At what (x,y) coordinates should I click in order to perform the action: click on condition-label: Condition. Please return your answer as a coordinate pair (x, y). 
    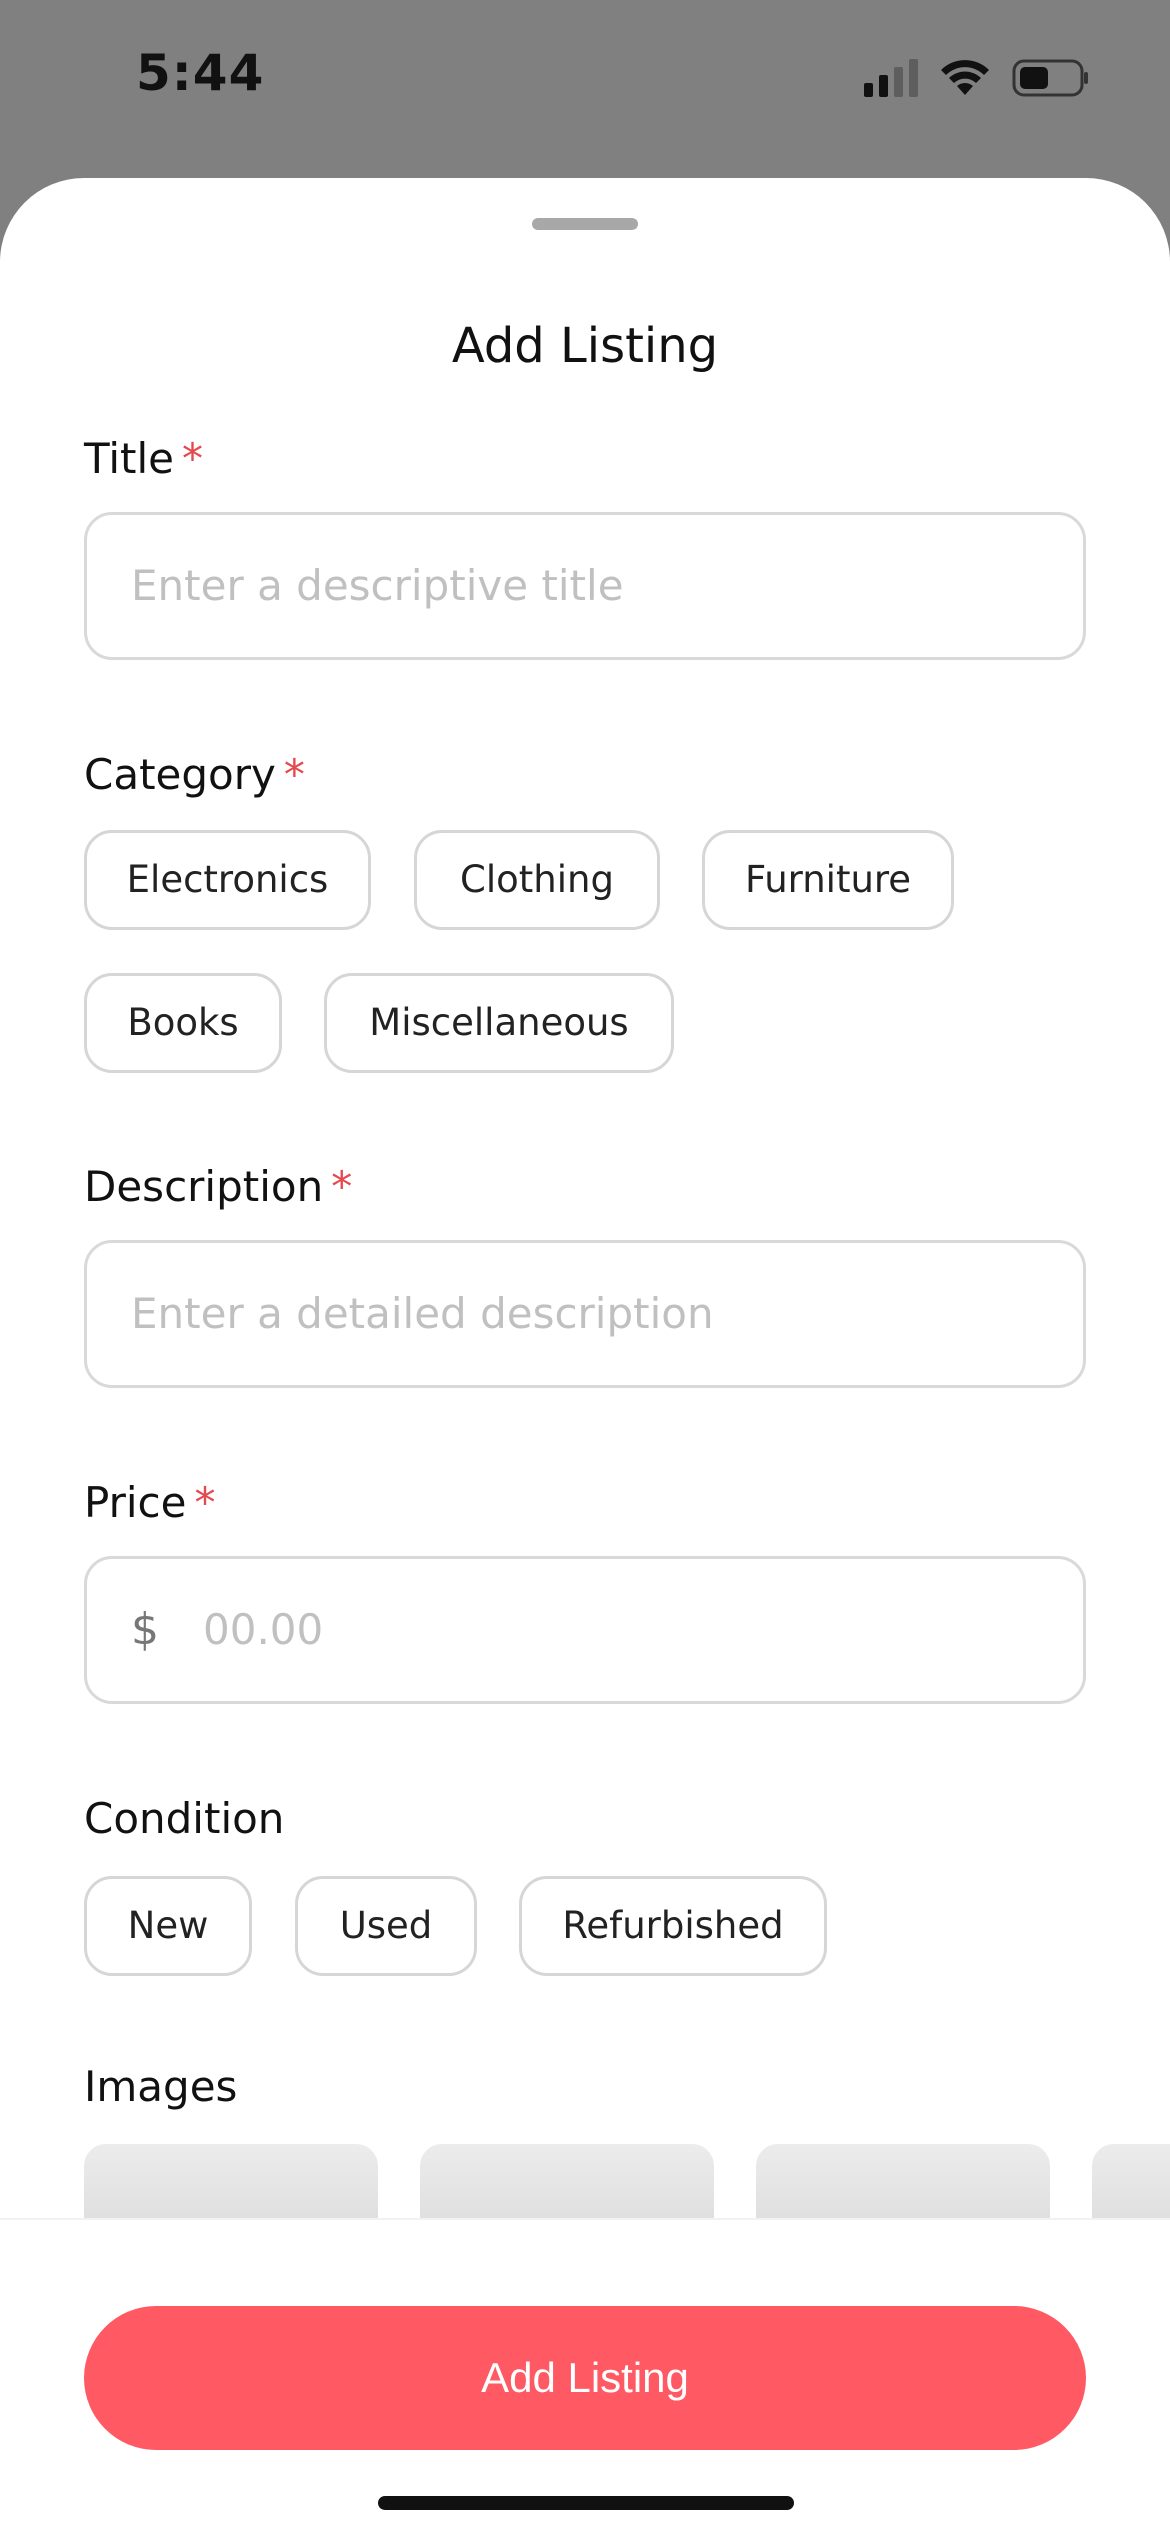
    Looking at the image, I should click on (184, 1818).